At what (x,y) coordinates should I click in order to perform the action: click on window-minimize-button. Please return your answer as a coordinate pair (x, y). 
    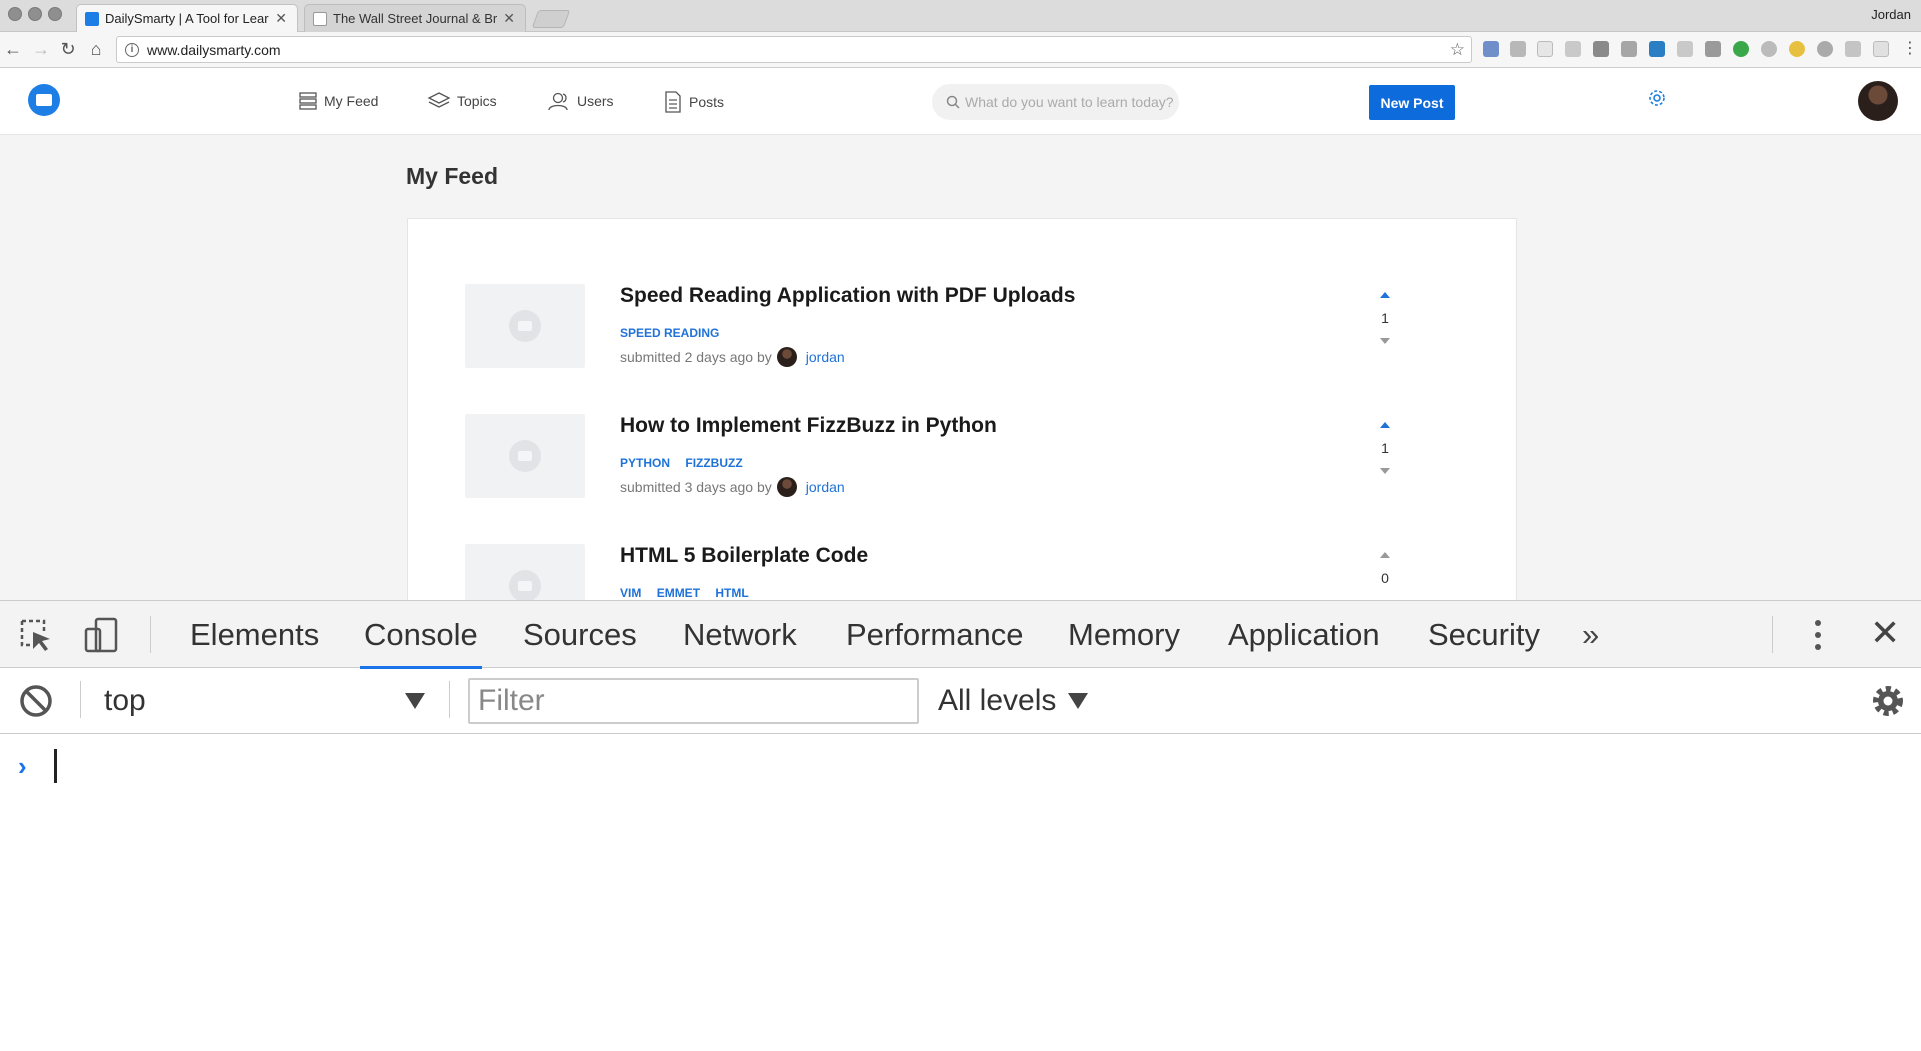
    Looking at the image, I should click on (35, 14).